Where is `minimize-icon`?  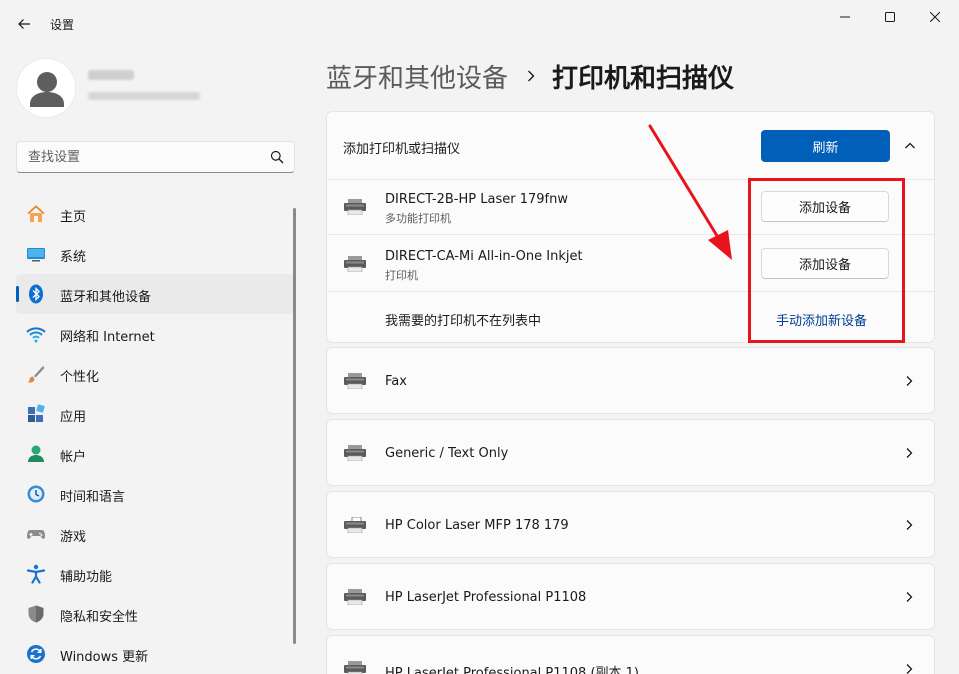
minimize-icon is located at coordinates (845, 17).